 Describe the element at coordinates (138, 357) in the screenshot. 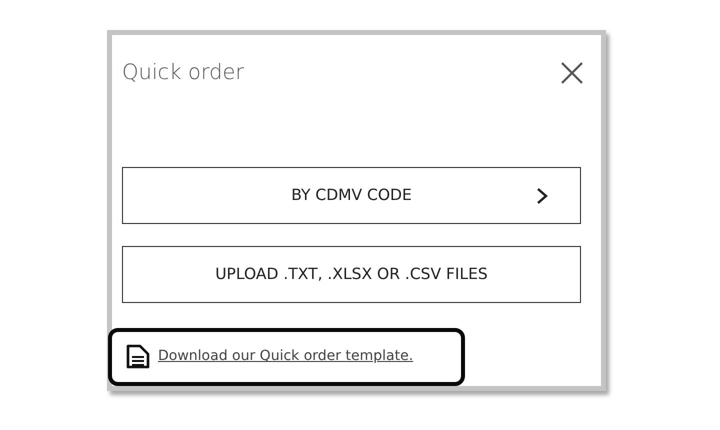

I see `document-icon` at that location.